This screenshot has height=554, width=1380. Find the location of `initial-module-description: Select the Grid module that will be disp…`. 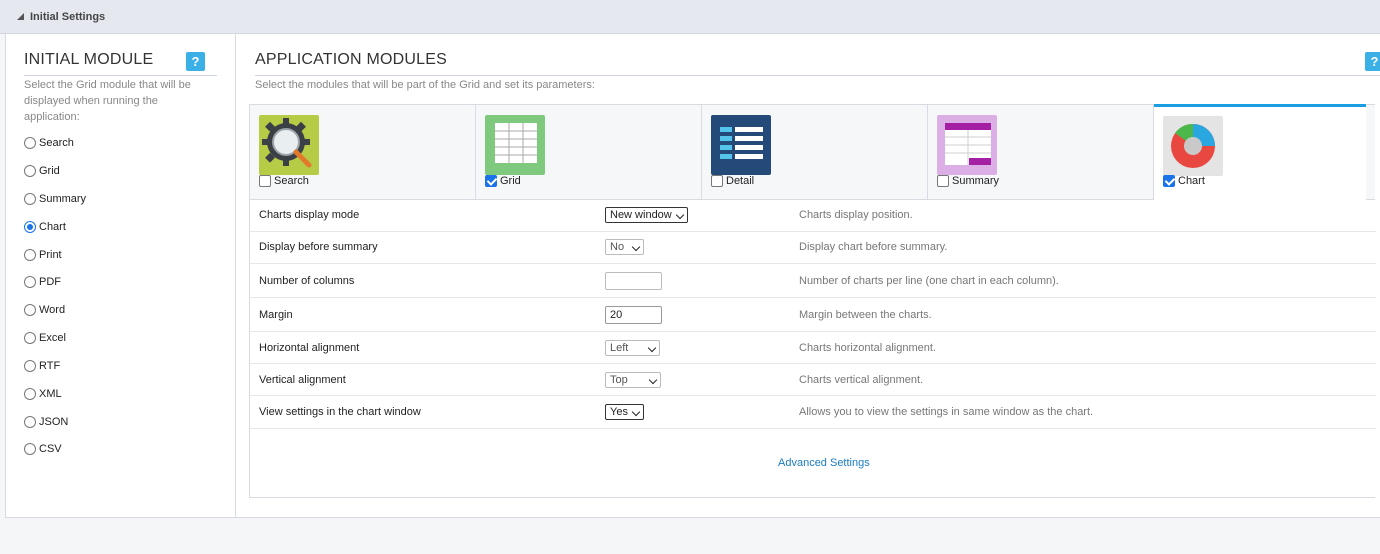

initial-module-description: Select the Grid module that will be disp… is located at coordinates (107, 101).